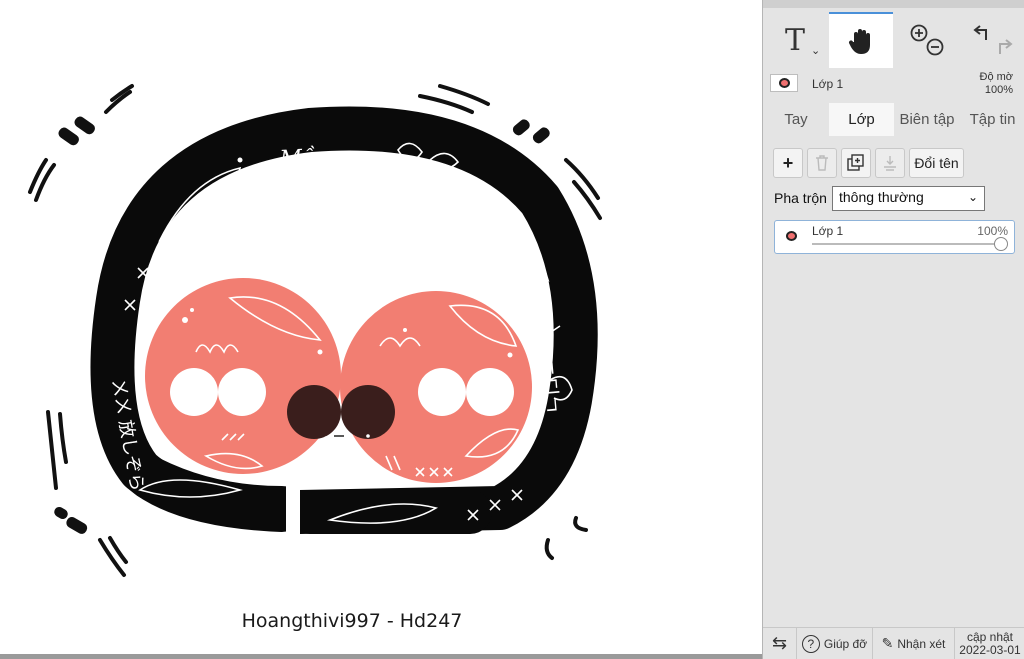 The image size is (1024, 659). I want to click on right-eye-a, so click(442, 392).